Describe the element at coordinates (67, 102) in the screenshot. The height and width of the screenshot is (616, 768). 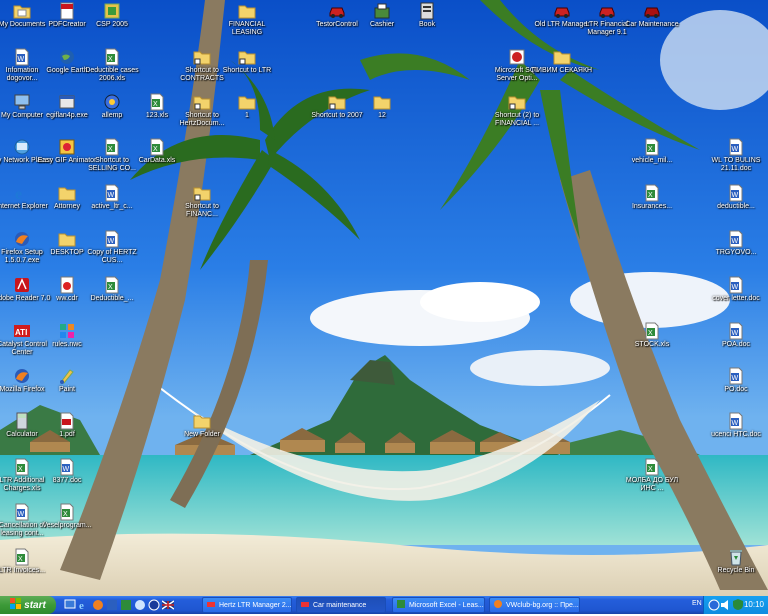
I see `exe-icon` at that location.